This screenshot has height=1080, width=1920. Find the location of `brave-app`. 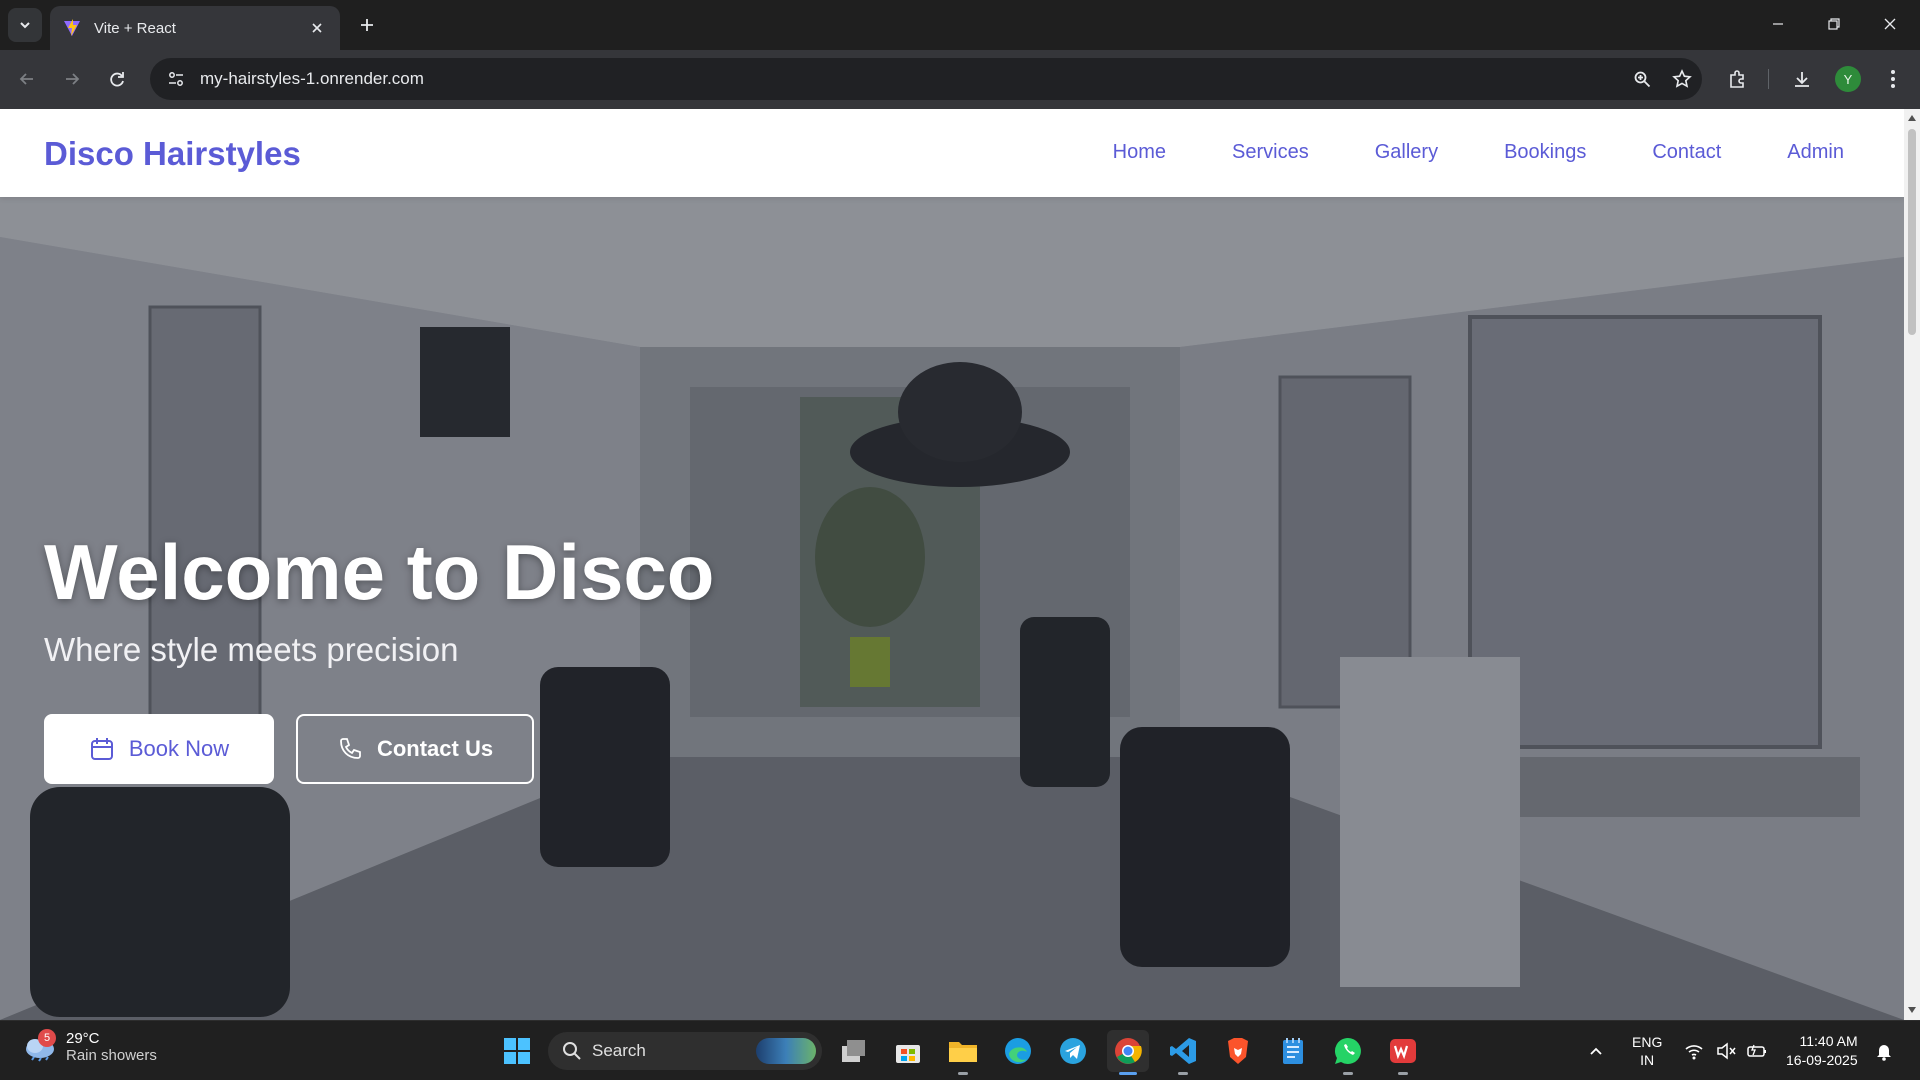

brave-app is located at coordinates (1238, 1051).